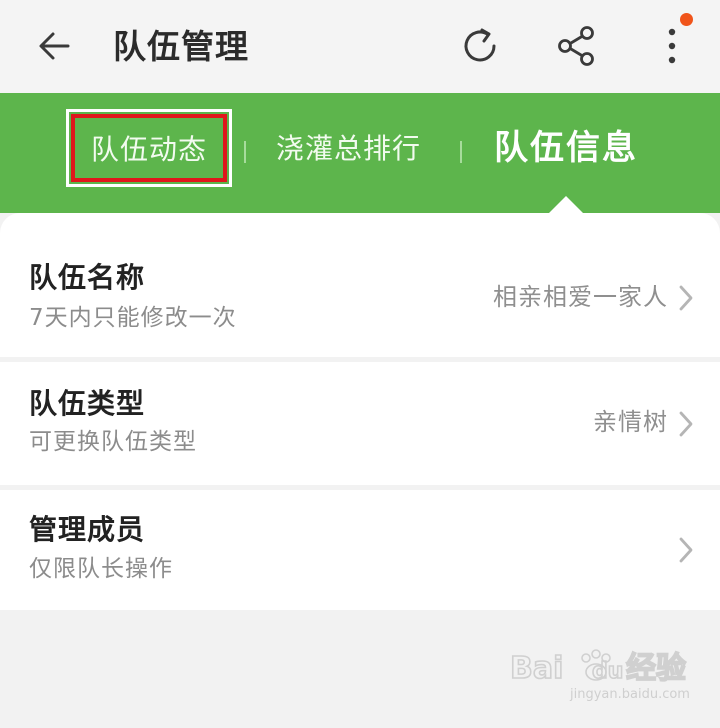 The image size is (720, 728). Describe the element at coordinates (656, 668) in the screenshot. I see `watermark-text-jingyan: 经验` at that location.